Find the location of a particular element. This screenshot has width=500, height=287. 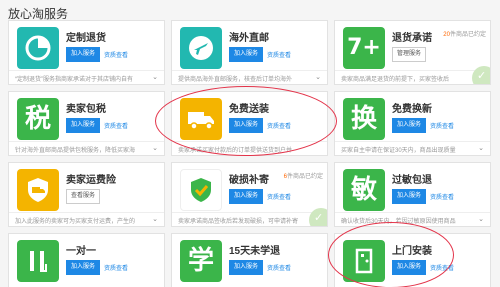

card-title: 破损补寄 is located at coordinates (249, 180).